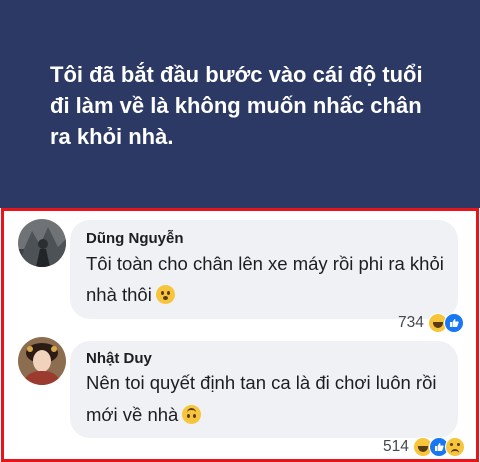 This screenshot has height=462, width=480. I want to click on comment-text-line: nhà thôi, so click(130, 295).